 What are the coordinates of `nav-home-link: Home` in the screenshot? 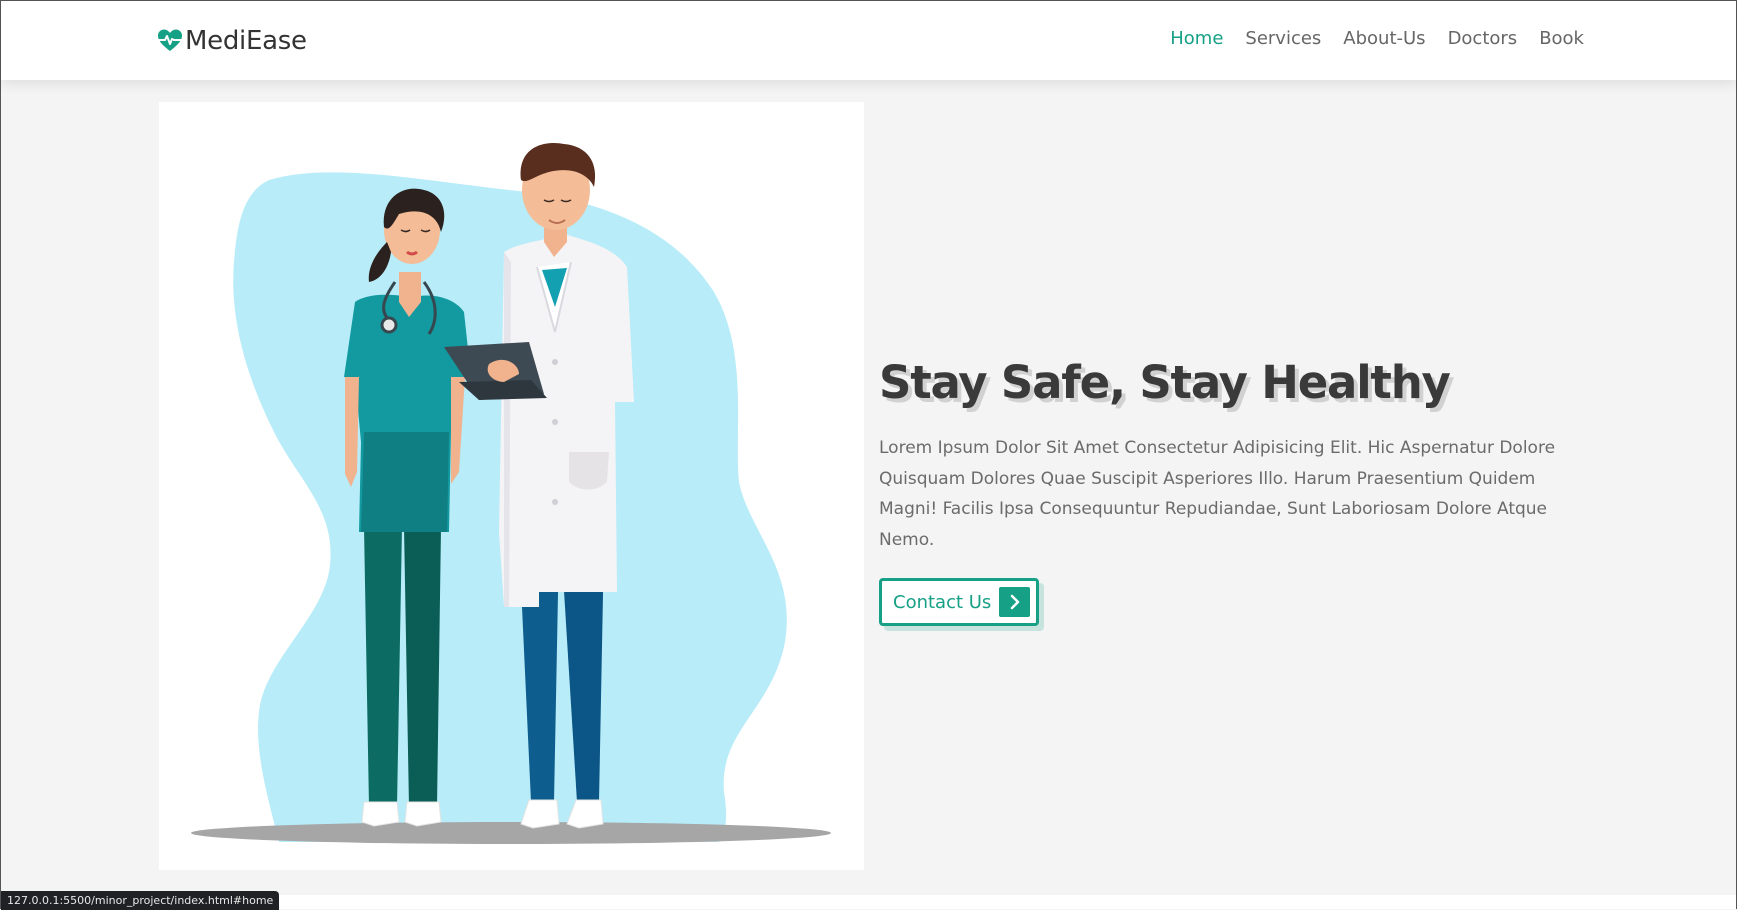 It's located at (1196, 38).